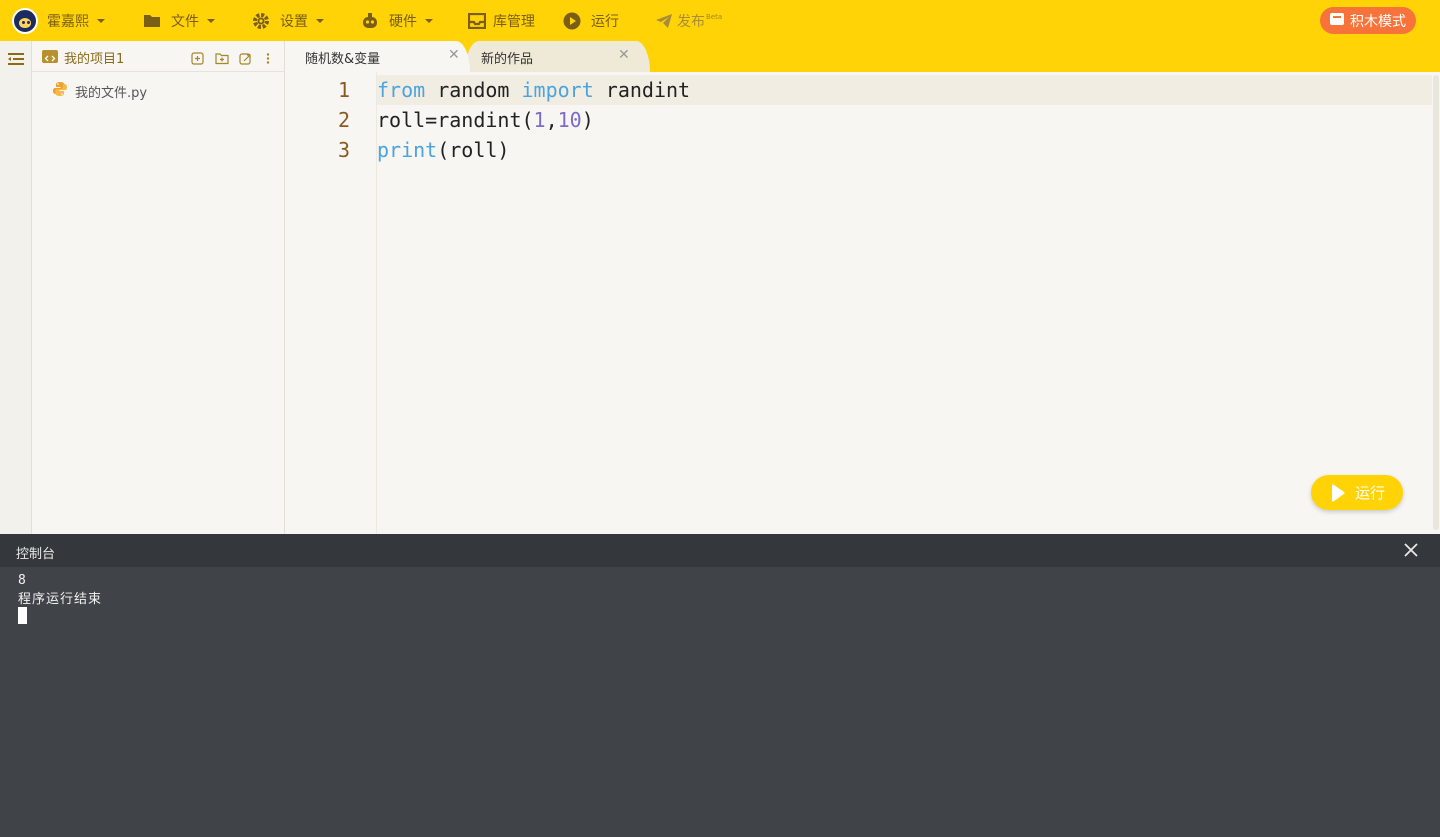 The height and width of the screenshot is (837, 1440). I want to click on new-folder-icon, so click(222, 57).